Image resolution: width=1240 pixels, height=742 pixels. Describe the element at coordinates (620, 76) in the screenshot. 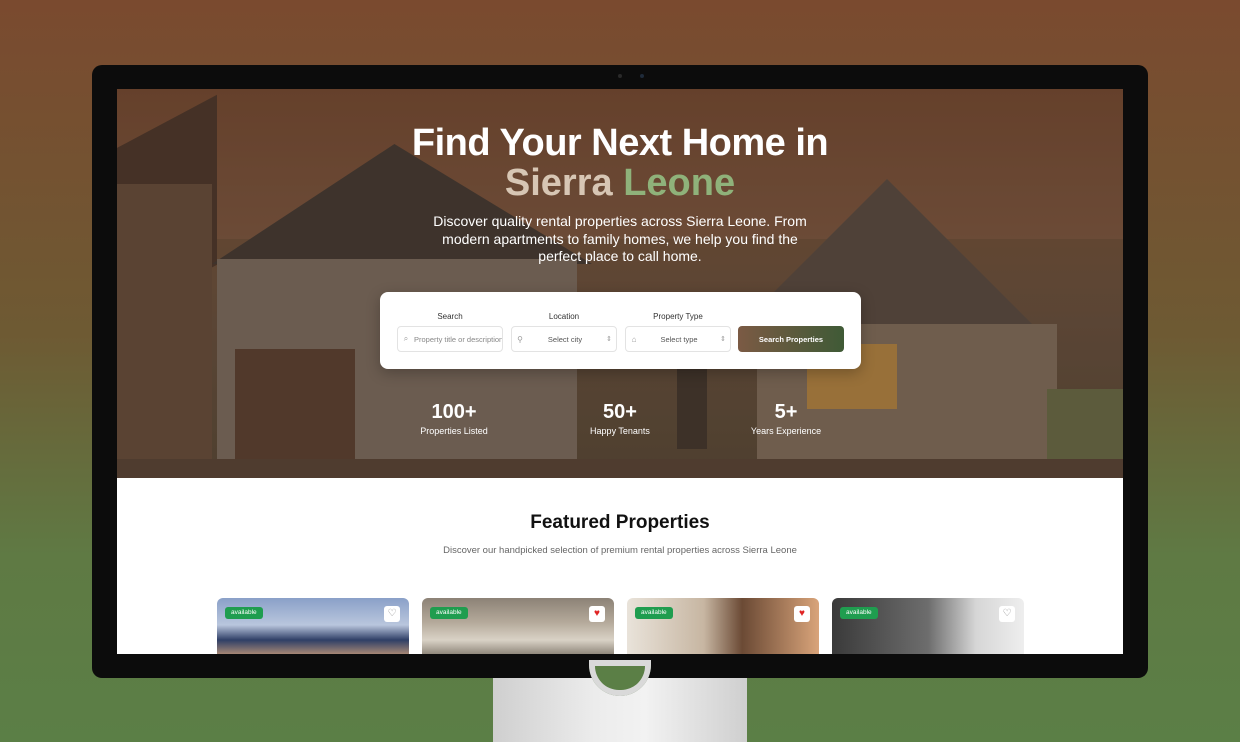

I see `camera-dot` at that location.